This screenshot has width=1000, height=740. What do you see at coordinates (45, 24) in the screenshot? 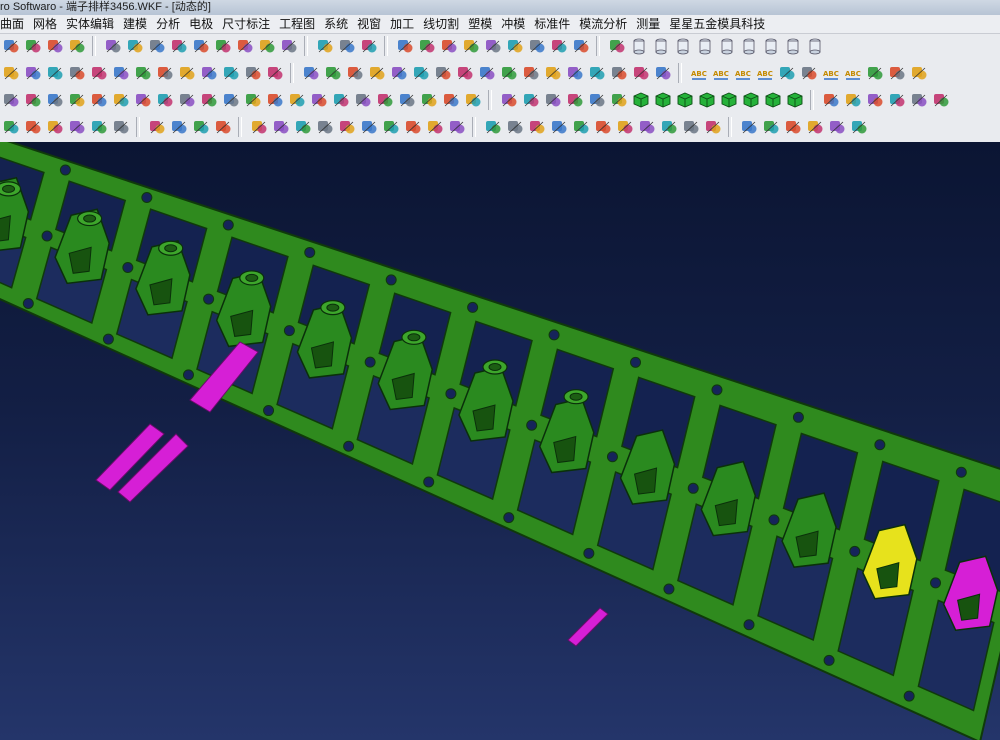
I see `menu-item-1: 网格` at bounding box center [45, 24].